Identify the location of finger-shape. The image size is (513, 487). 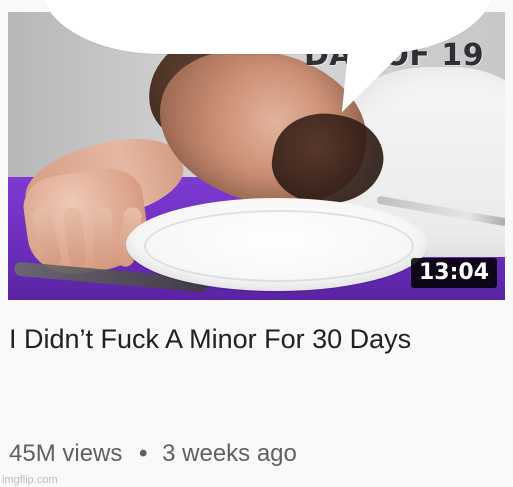
(103, 237).